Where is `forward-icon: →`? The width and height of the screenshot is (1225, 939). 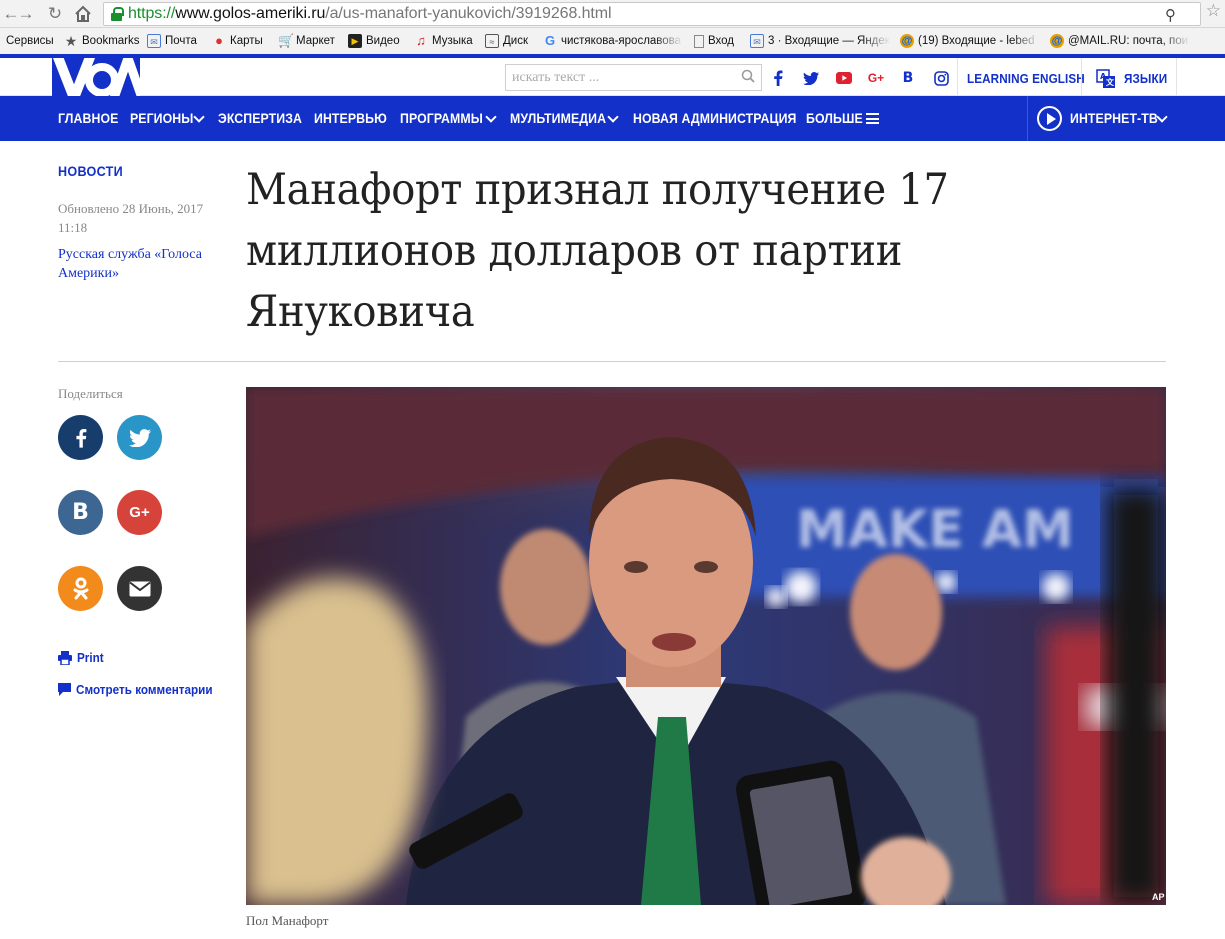 forward-icon: → is located at coordinates (26, 14).